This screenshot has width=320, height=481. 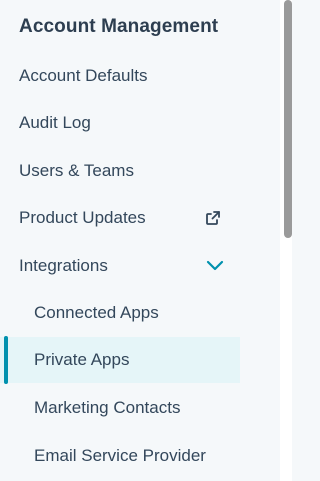 I want to click on sidebar-item-marketing-contacts: Marketing Contacts, so click(x=120, y=408).